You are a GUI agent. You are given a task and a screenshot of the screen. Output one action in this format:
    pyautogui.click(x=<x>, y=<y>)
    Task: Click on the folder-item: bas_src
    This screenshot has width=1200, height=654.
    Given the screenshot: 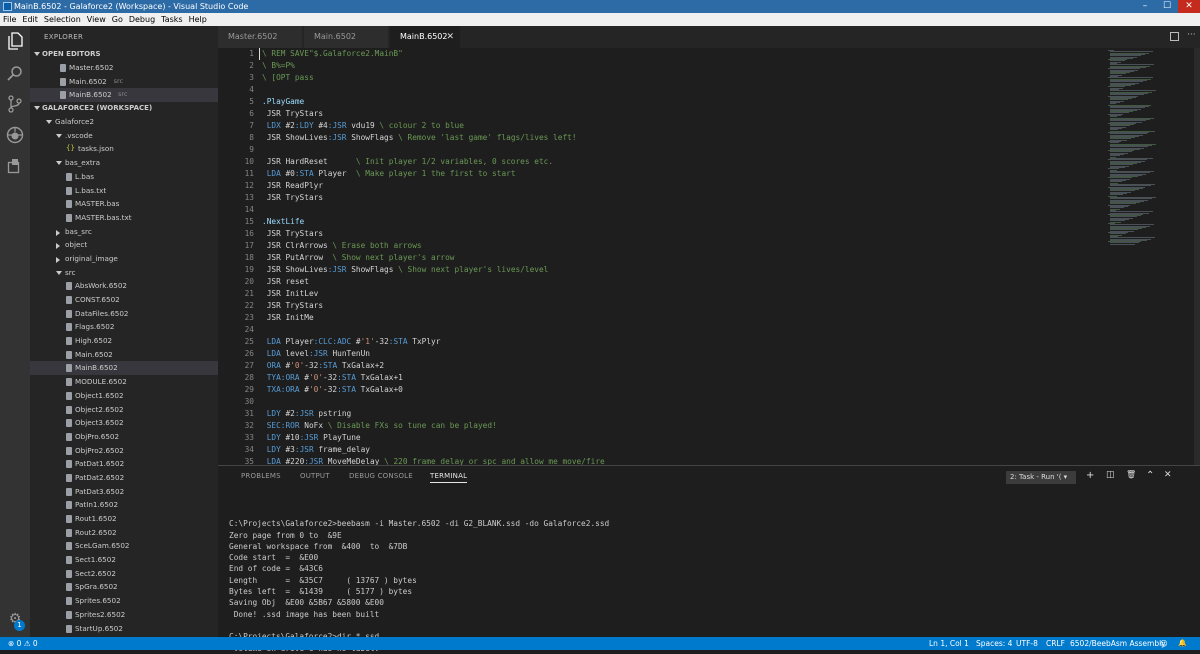 What is the action you would take?
    pyautogui.click(x=124, y=232)
    